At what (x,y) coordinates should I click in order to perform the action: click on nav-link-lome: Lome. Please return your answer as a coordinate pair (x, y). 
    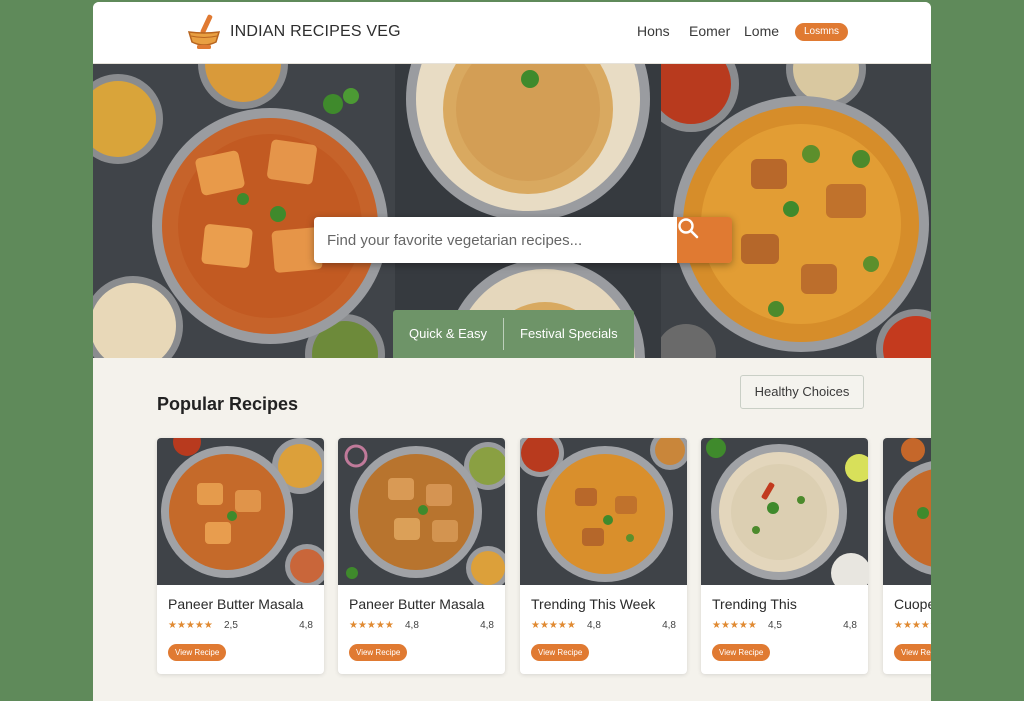
    Looking at the image, I should click on (761, 31).